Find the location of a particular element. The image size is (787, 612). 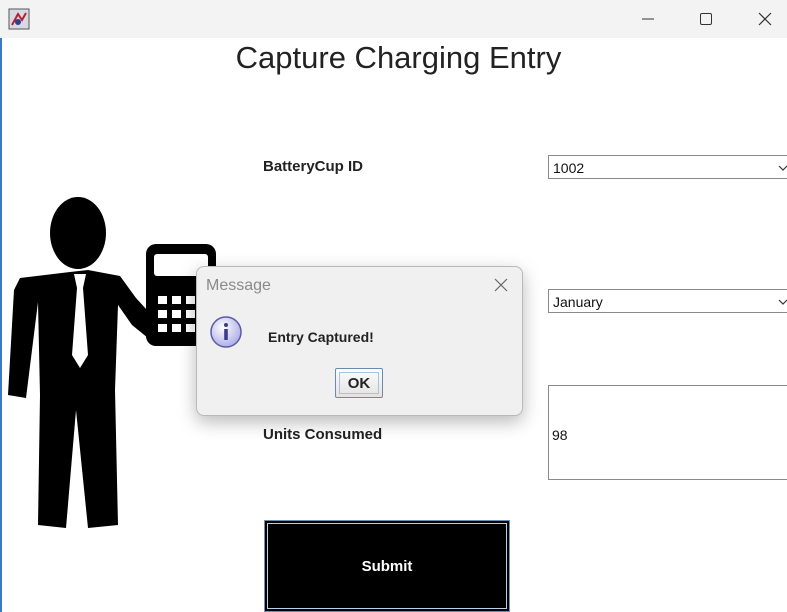

dialog-title: Message is located at coordinates (238, 285).